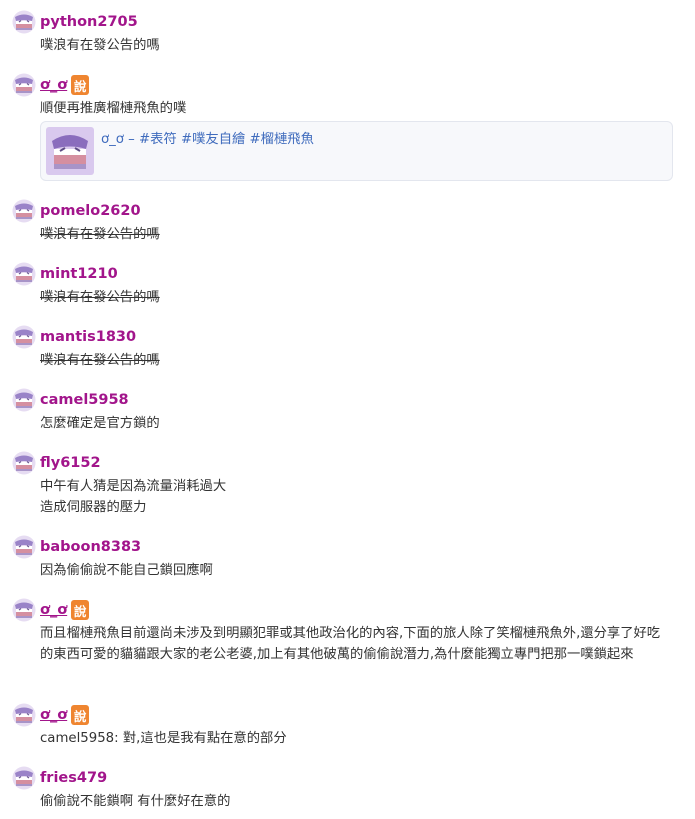  I want to click on response-text: 偷偷說不能鎖啊 有什麼好在意的, so click(135, 801).